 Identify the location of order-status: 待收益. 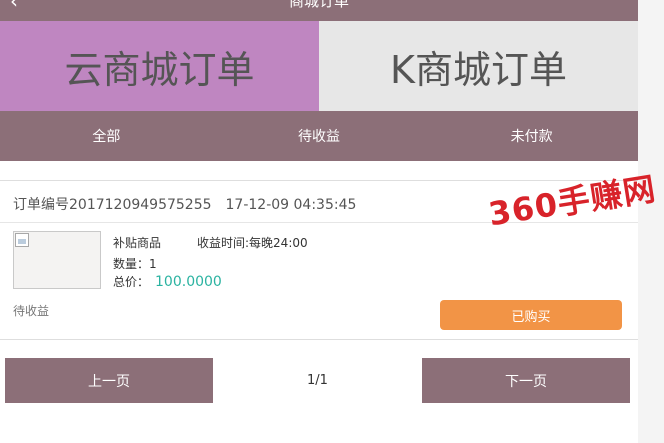
(31, 311).